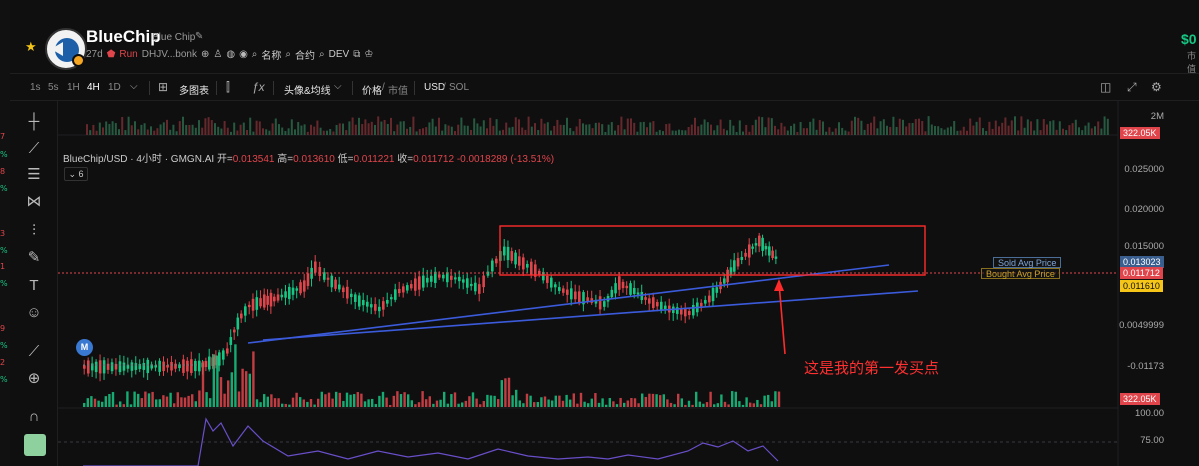 The image size is (1199, 466). What do you see at coordinates (34, 352) in the screenshot?
I see `ruler-tool-icon: ⟋` at bounding box center [34, 352].